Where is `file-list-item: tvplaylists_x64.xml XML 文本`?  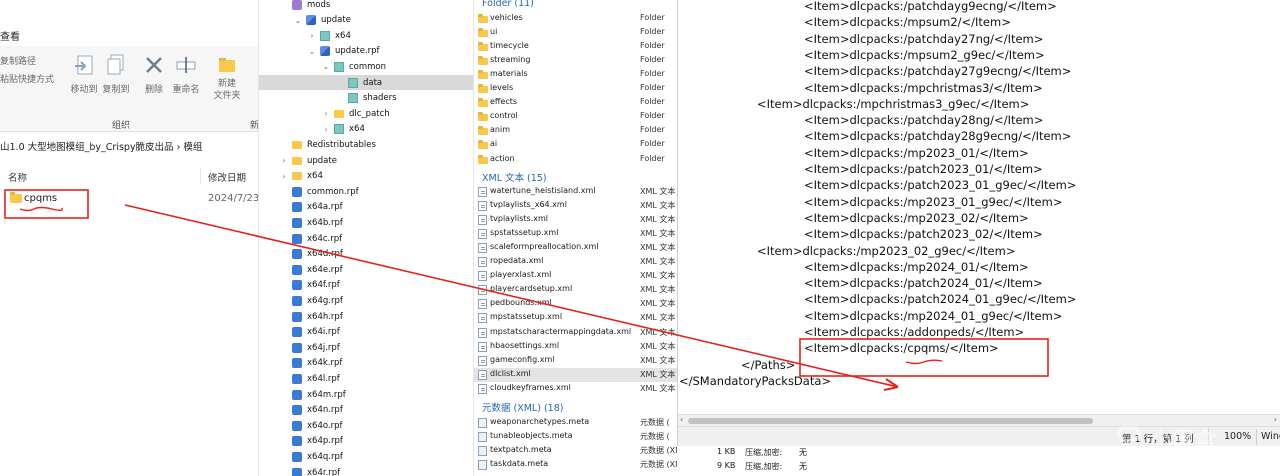 file-list-item: tvplaylists_x64.xml XML 文本 is located at coordinates (575, 206).